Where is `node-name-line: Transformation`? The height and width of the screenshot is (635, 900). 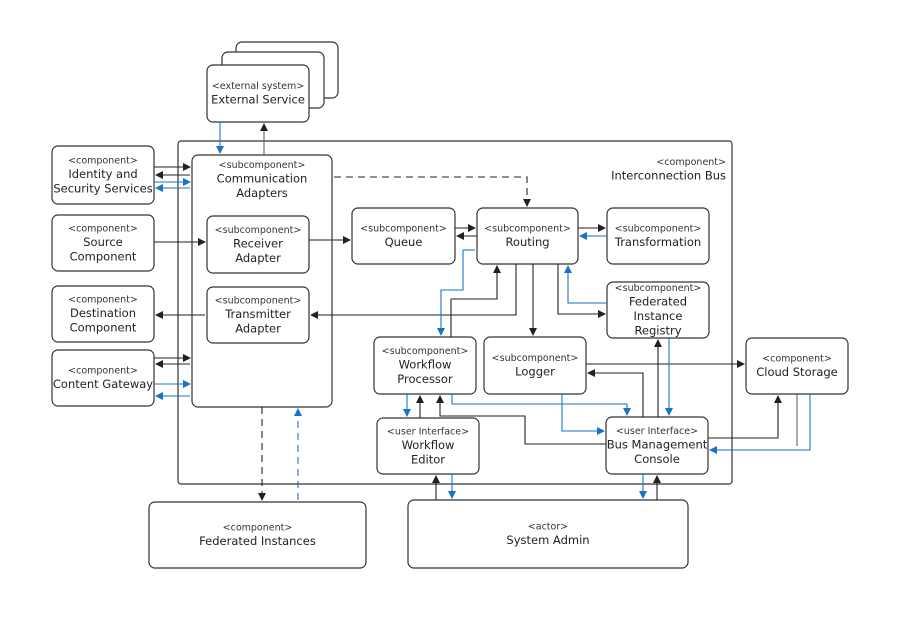 node-name-line: Transformation is located at coordinates (657, 242).